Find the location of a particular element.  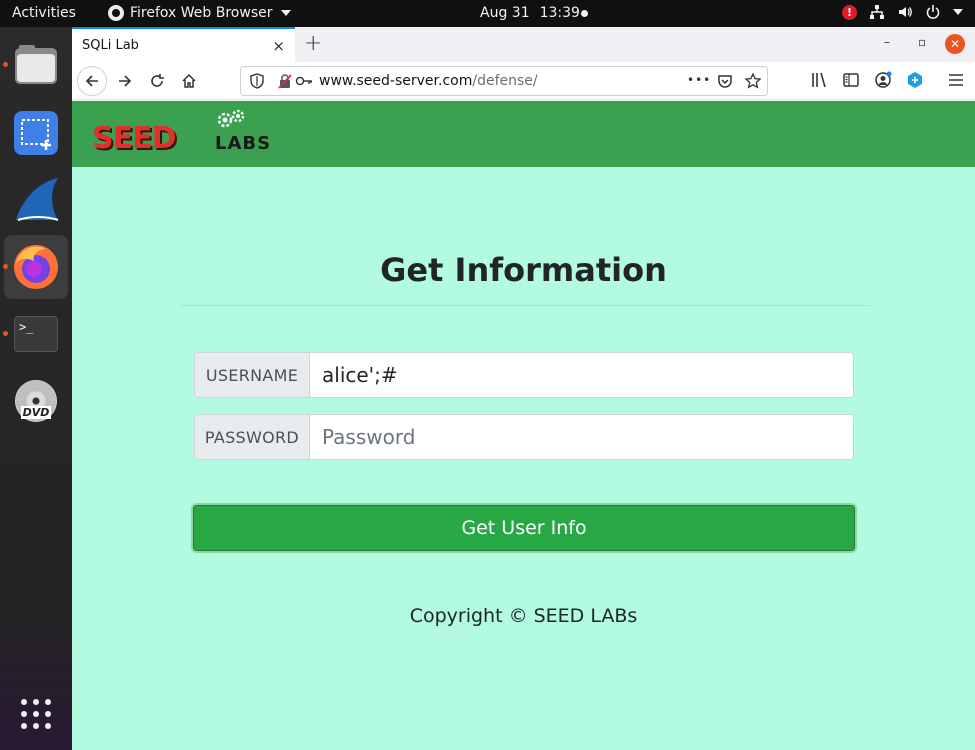

username-field: USERNAME is located at coordinates (524, 375).